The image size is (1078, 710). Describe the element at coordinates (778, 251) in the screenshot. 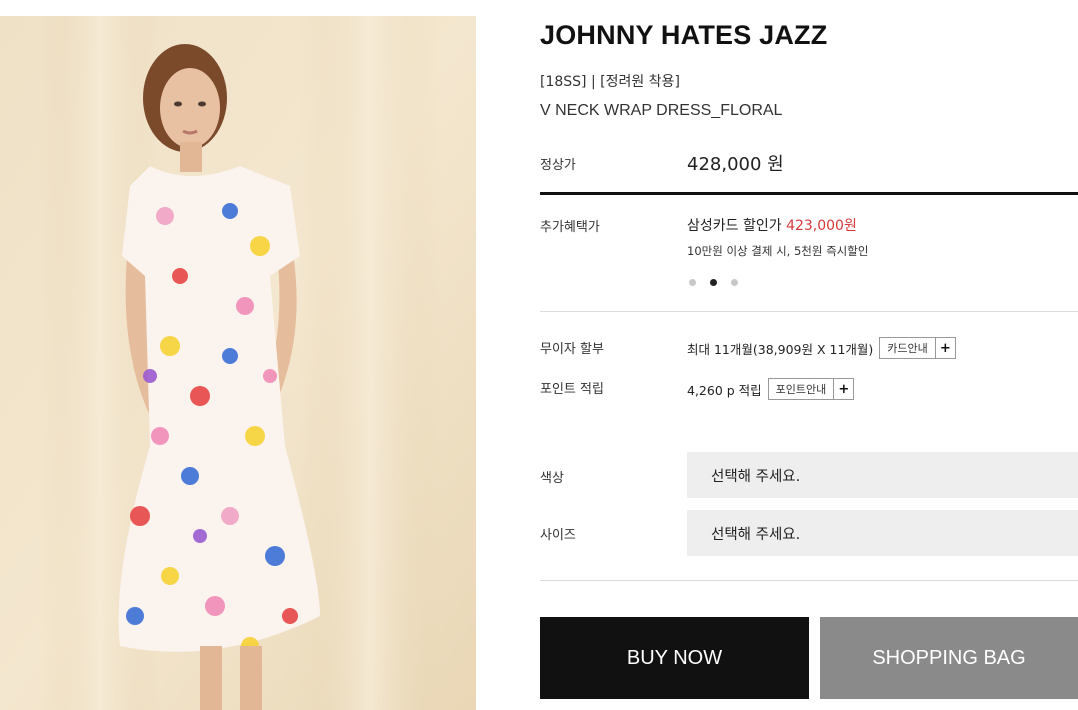

I see `benefit-note: 10만원 이상 결제 시, 5천원 즉시할인` at that location.